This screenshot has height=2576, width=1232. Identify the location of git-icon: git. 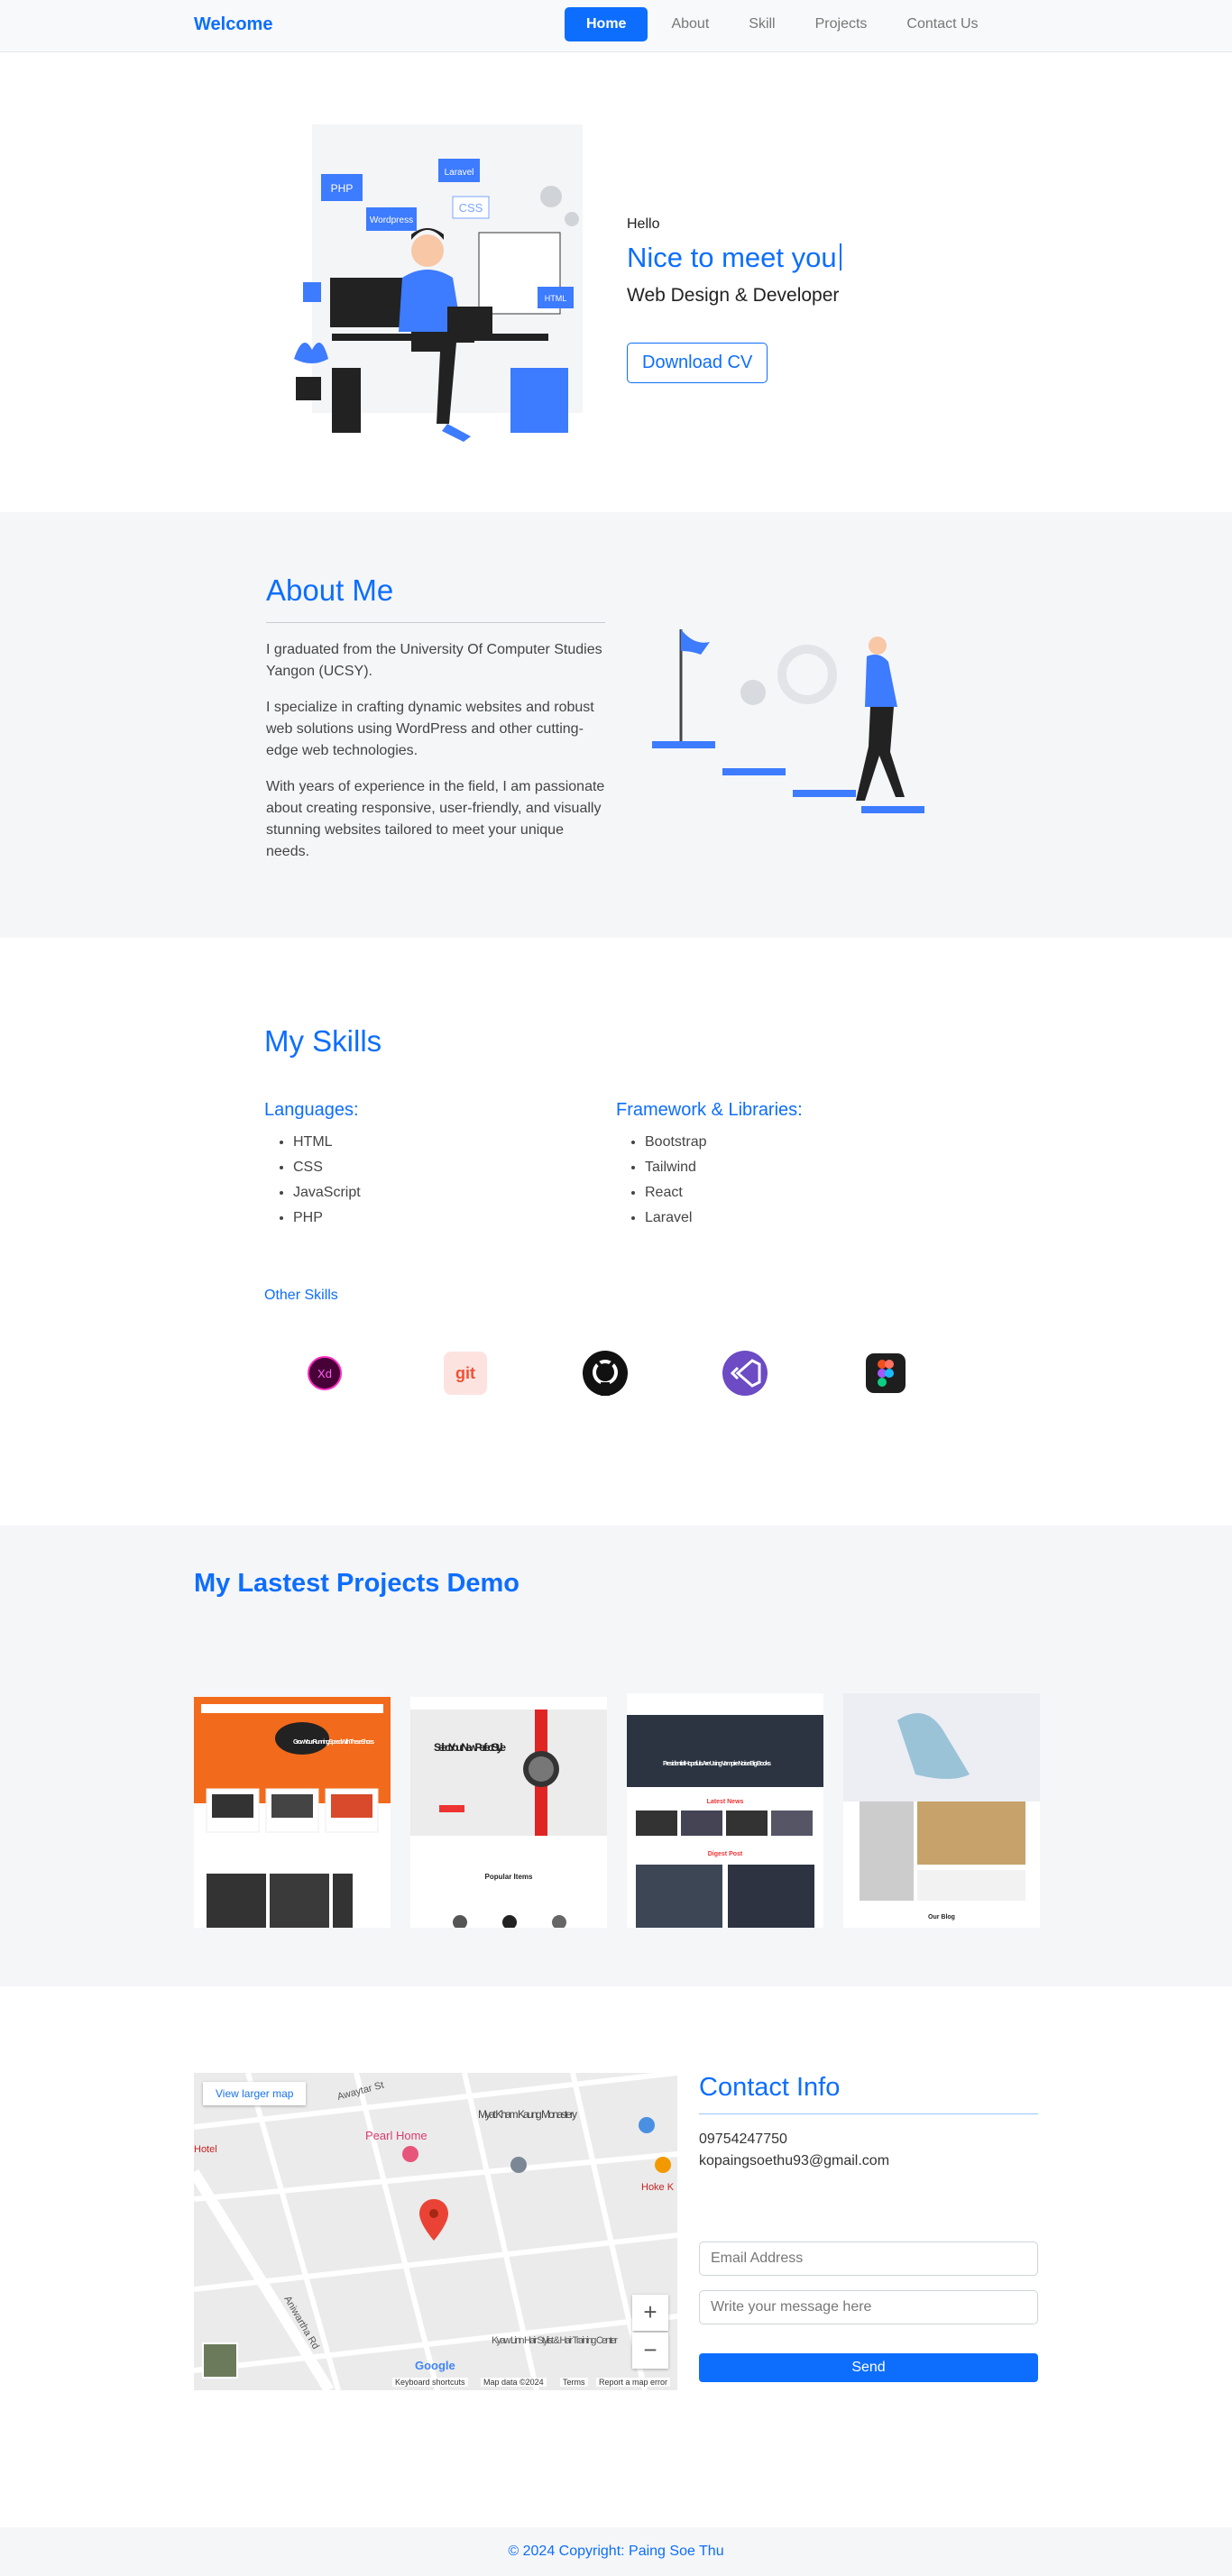
(466, 1373).